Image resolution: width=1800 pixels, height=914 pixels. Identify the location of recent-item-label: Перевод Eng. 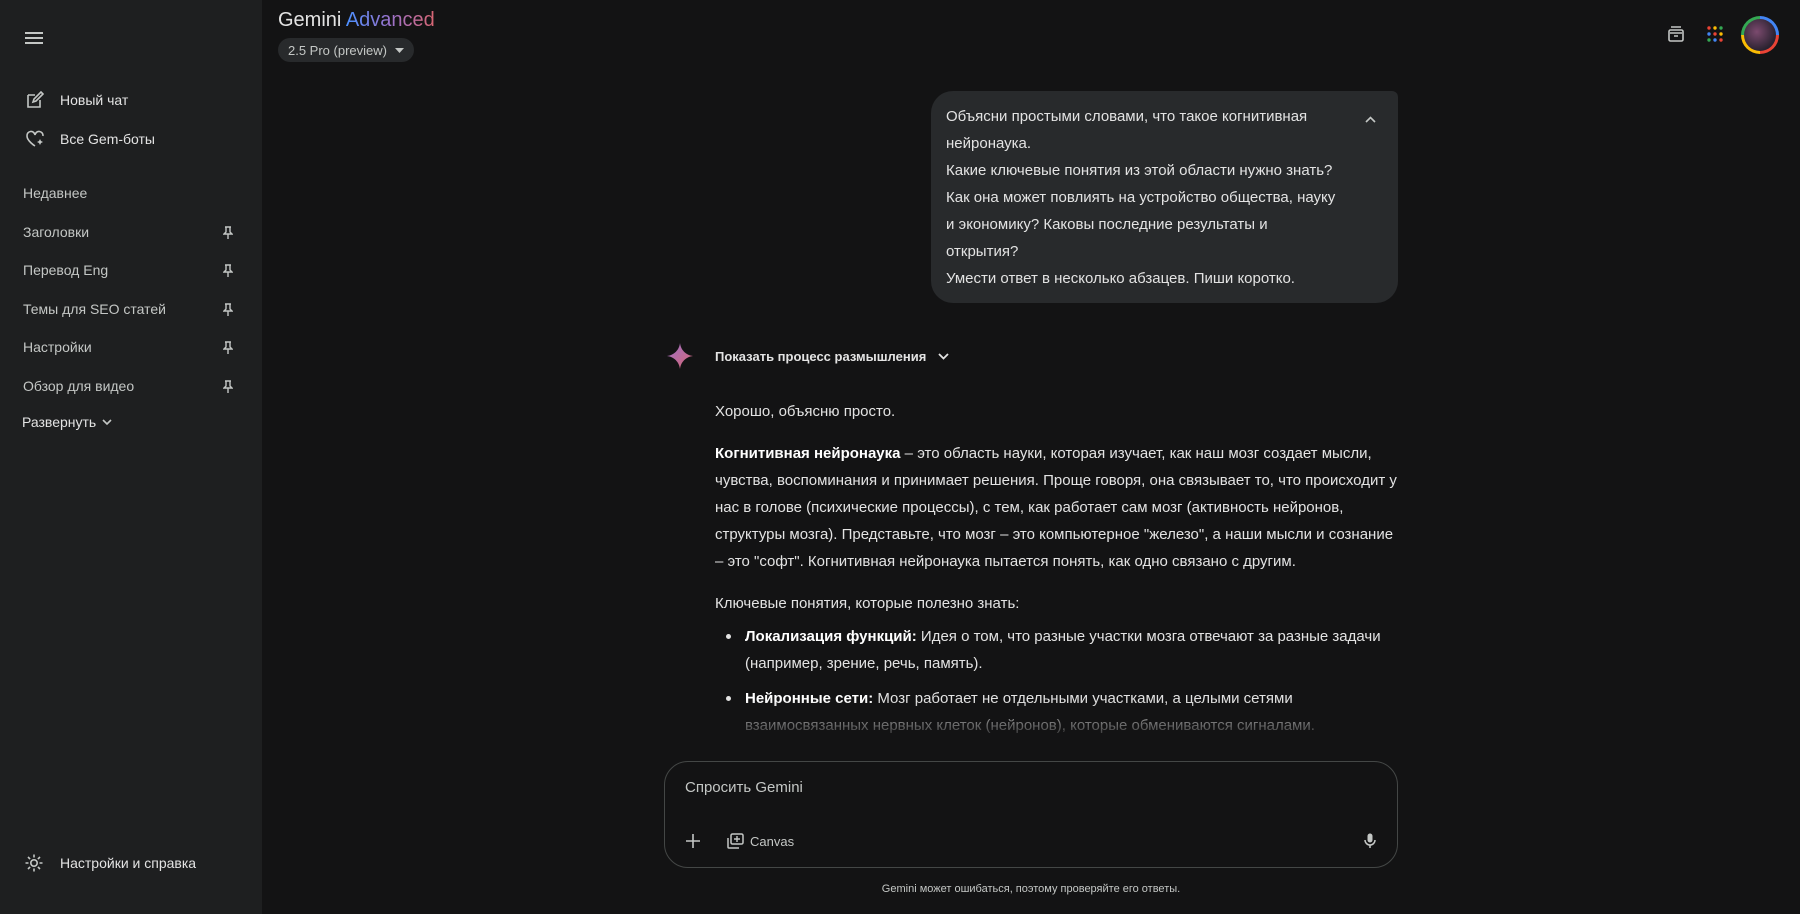
(66, 270).